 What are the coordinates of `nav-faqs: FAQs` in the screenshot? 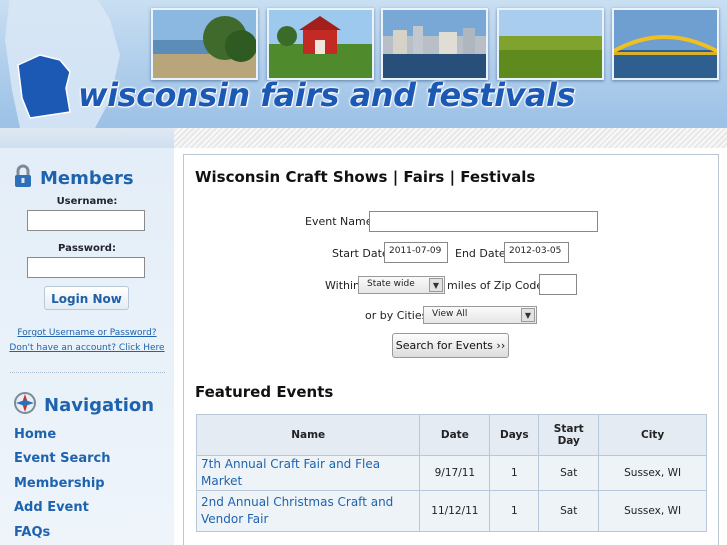 It's located at (32, 532).